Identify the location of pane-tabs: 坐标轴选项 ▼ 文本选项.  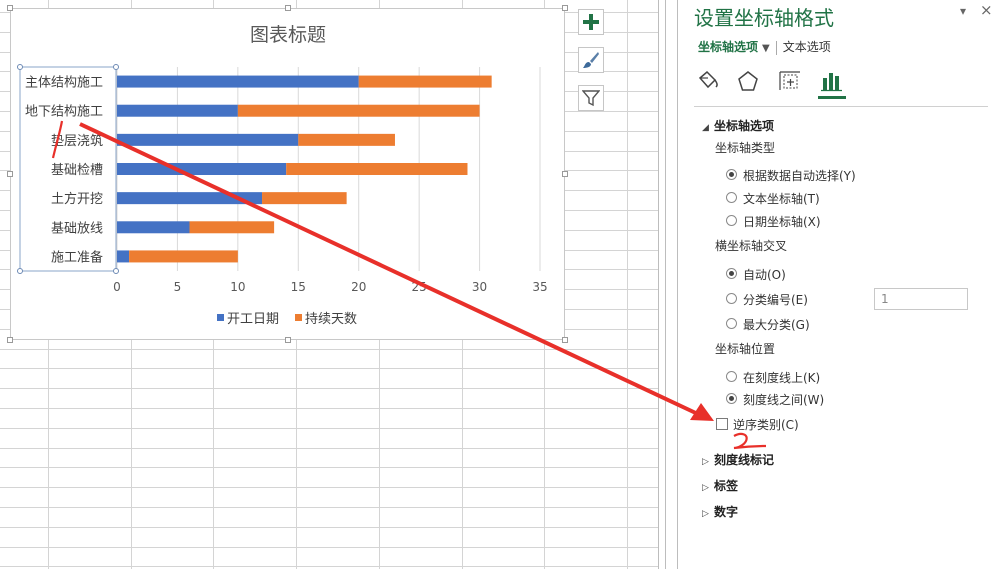
(764, 46).